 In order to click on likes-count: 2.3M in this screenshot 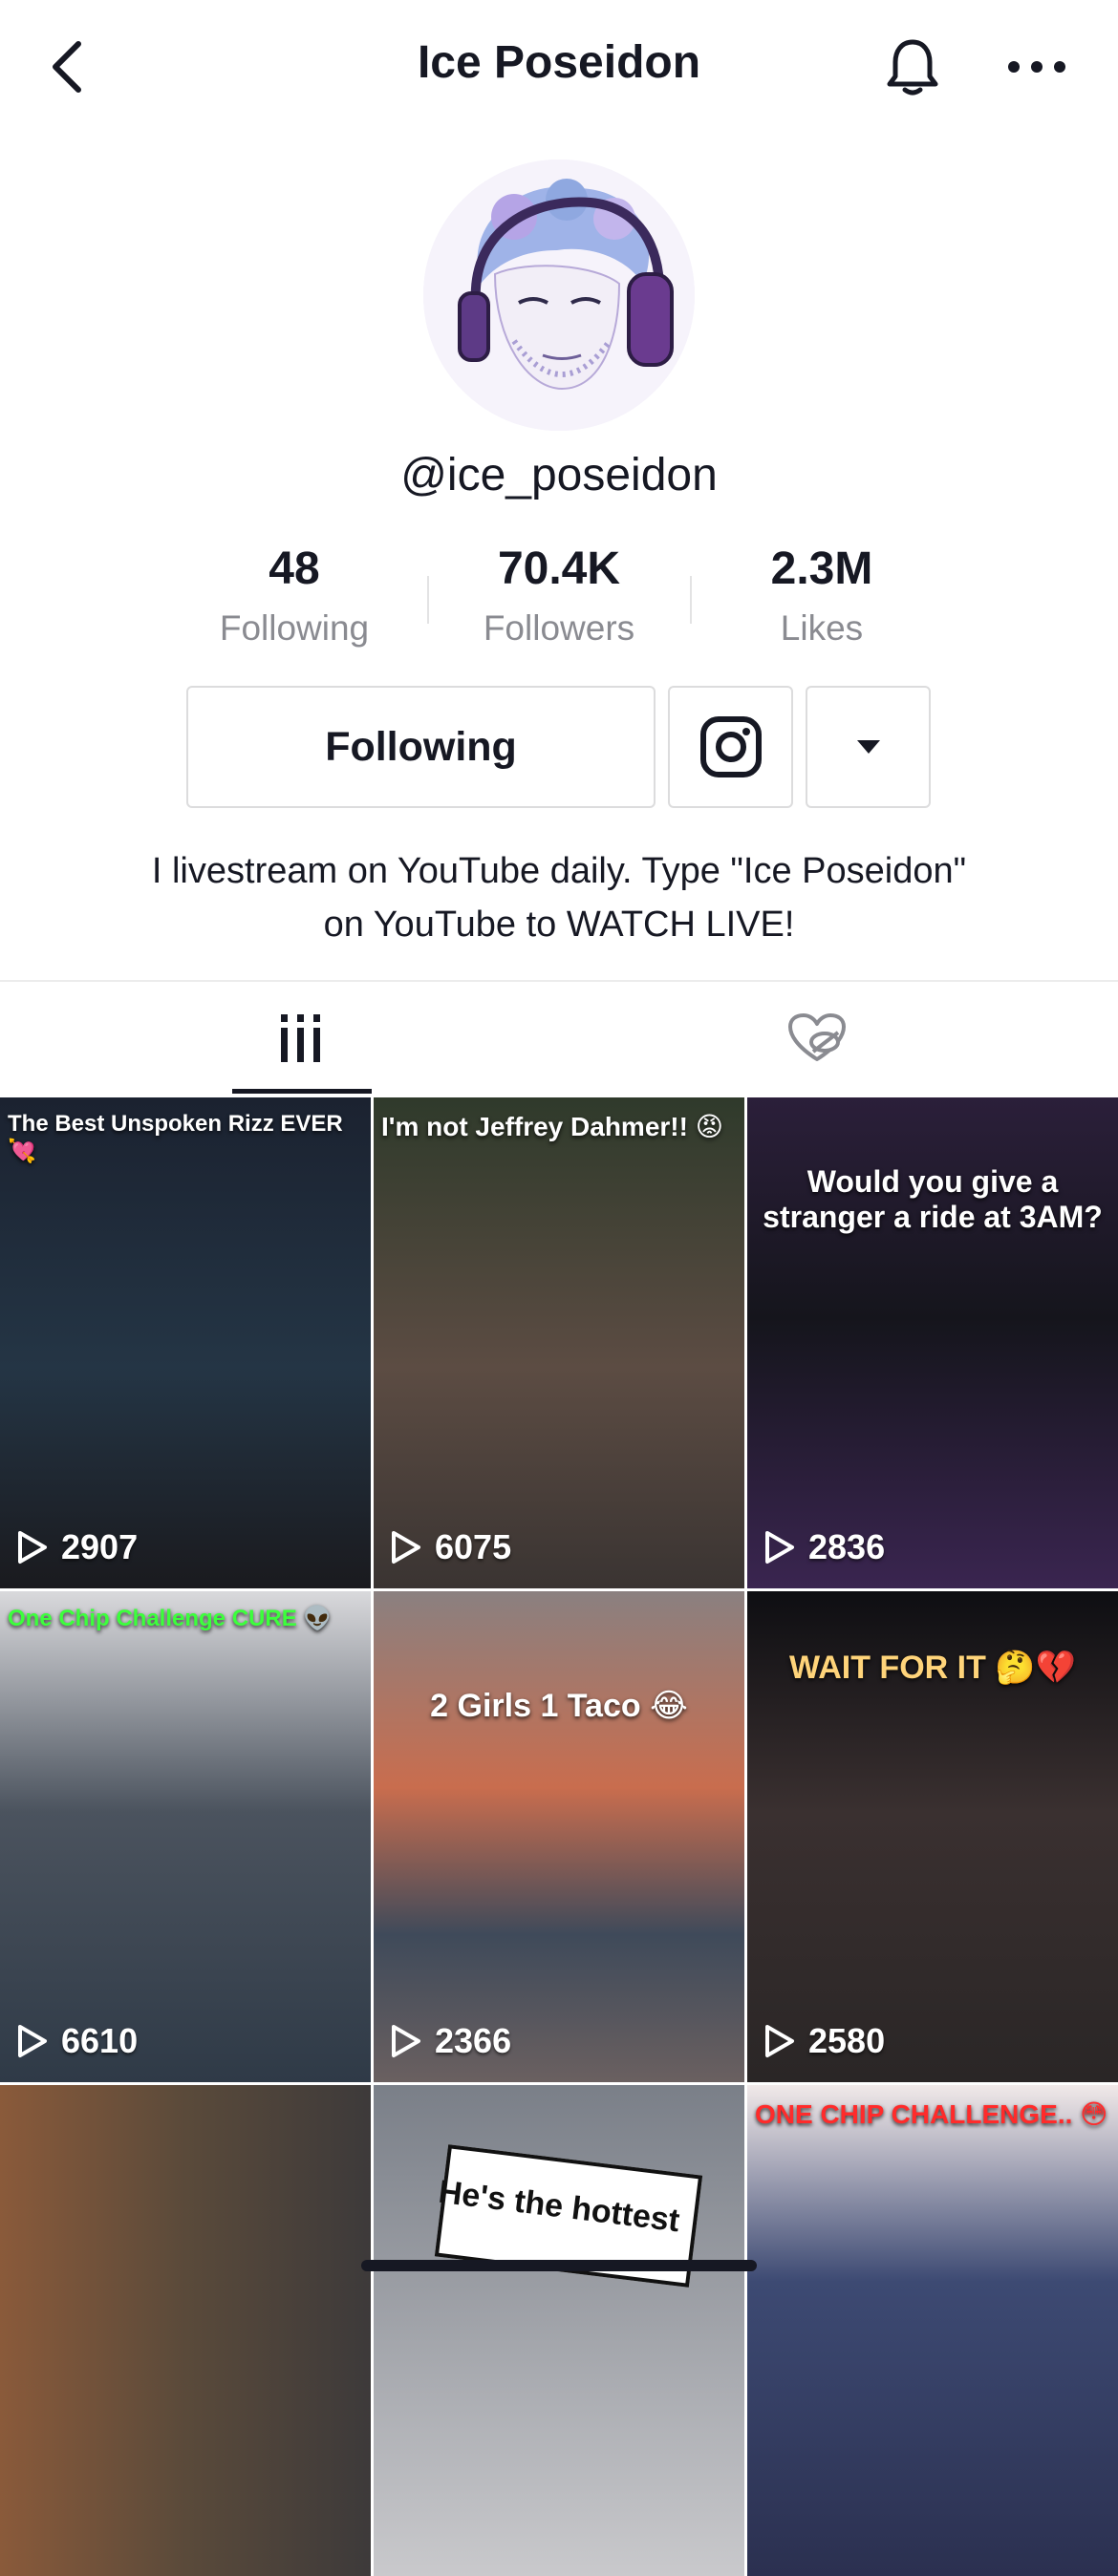, I will do `click(822, 568)`.